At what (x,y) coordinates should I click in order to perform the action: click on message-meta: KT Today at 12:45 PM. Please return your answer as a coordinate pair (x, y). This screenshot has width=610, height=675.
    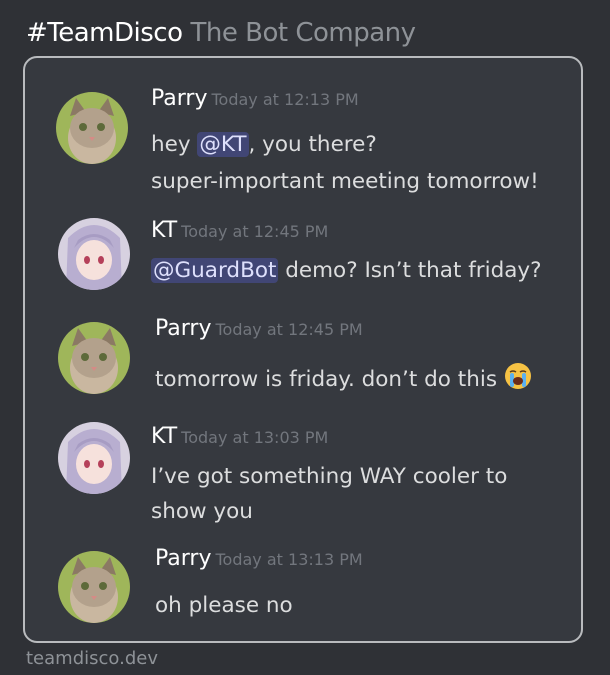
    Looking at the image, I should click on (239, 230).